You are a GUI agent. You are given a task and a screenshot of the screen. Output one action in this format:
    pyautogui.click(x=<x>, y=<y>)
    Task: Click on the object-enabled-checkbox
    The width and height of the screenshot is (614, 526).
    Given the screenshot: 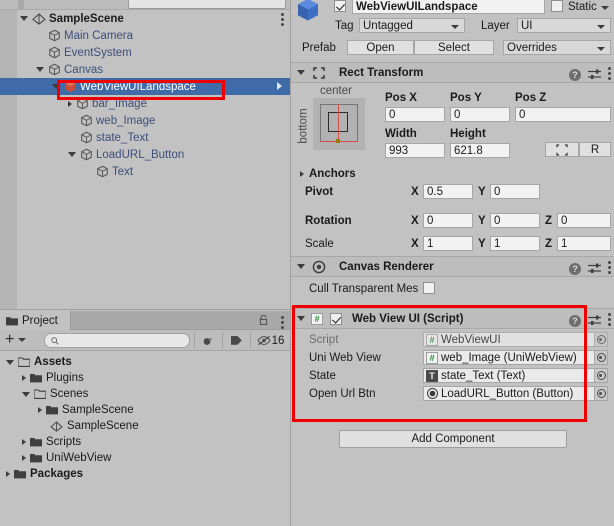 What is the action you would take?
    pyautogui.click(x=340, y=6)
    